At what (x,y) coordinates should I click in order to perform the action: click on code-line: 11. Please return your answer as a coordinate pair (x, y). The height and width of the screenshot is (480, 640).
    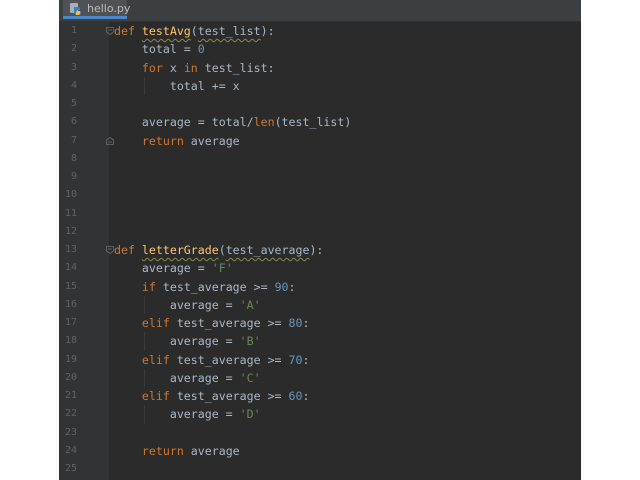
    Looking at the image, I should click on (320, 214).